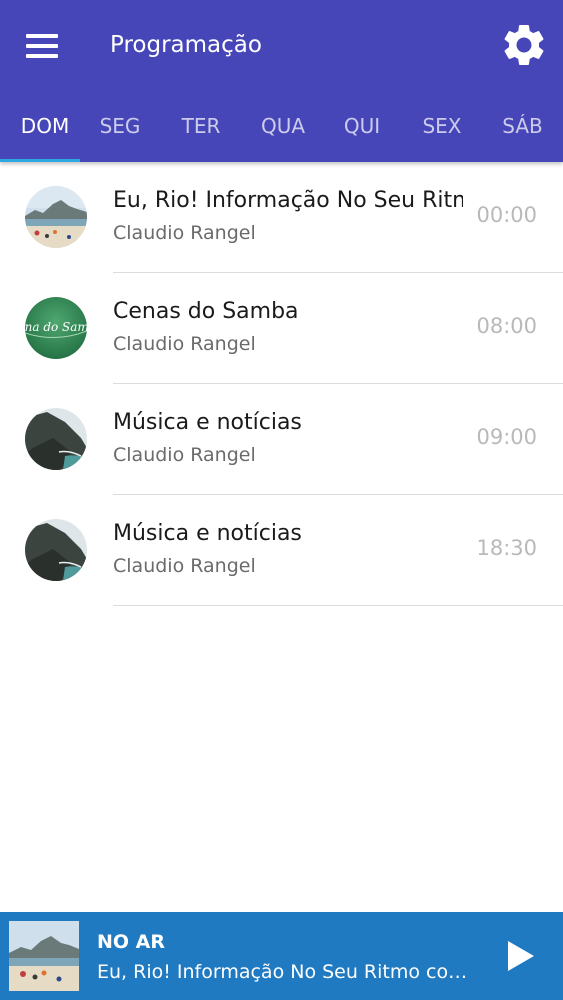 This screenshot has height=1000, width=563. Describe the element at coordinates (362, 133) in the screenshot. I see `tab-qui: QUI` at that location.